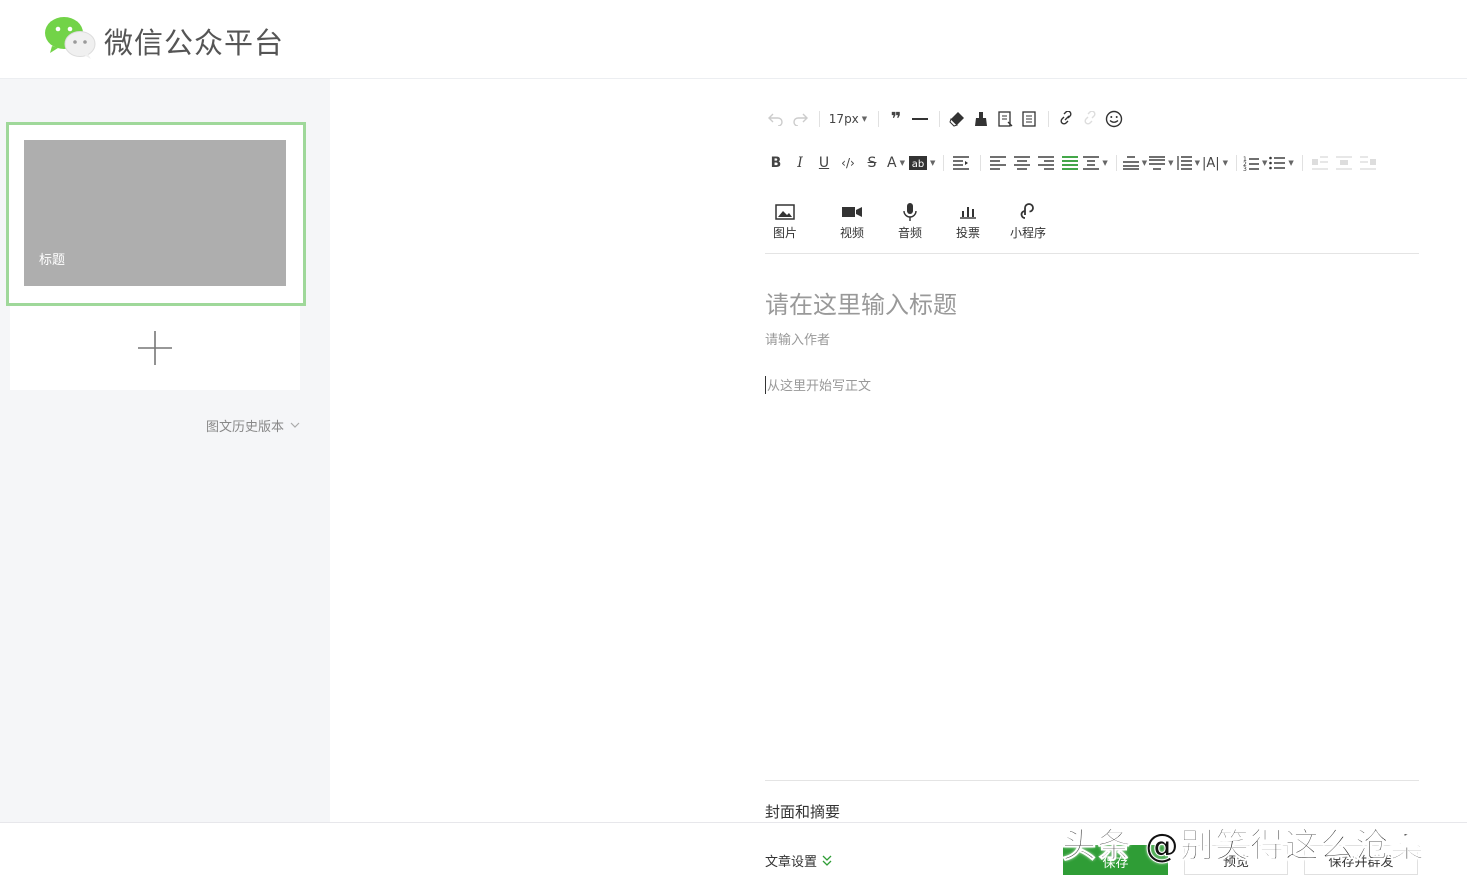 The image size is (1467, 887). Describe the element at coordinates (843, 119) in the screenshot. I see `font-size-value: 17px` at that location.